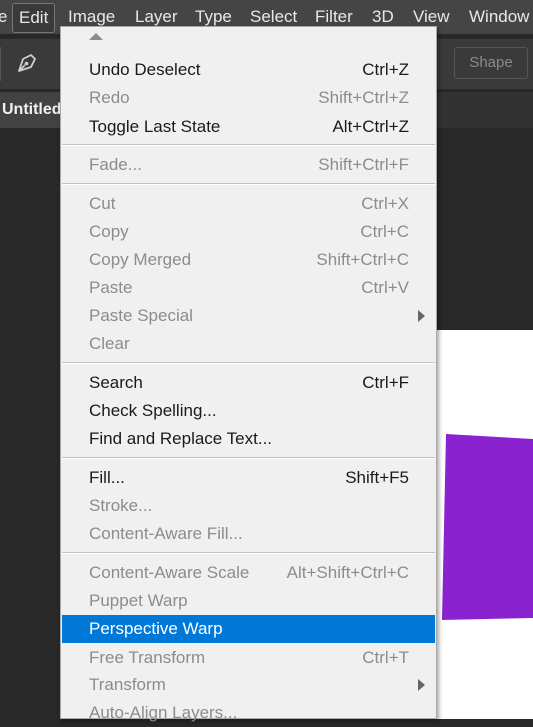 Image resolution: width=533 pixels, height=727 pixels. What do you see at coordinates (385, 657) in the screenshot?
I see `menu-item-shortcut: Ctrl+T` at bounding box center [385, 657].